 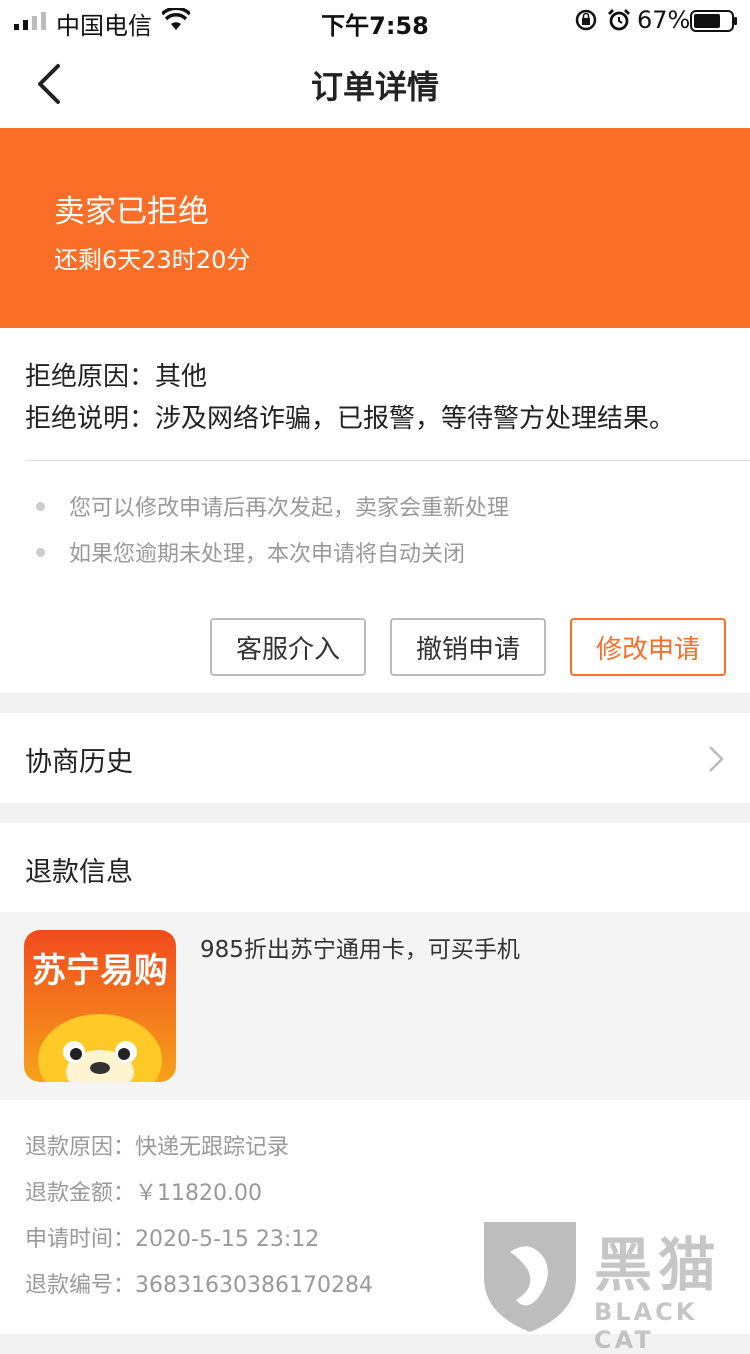 What do you see at coordinates (530, 1277) in the screenshot?
I see `cat-shield-icon` at bounding box center [530, 1277].